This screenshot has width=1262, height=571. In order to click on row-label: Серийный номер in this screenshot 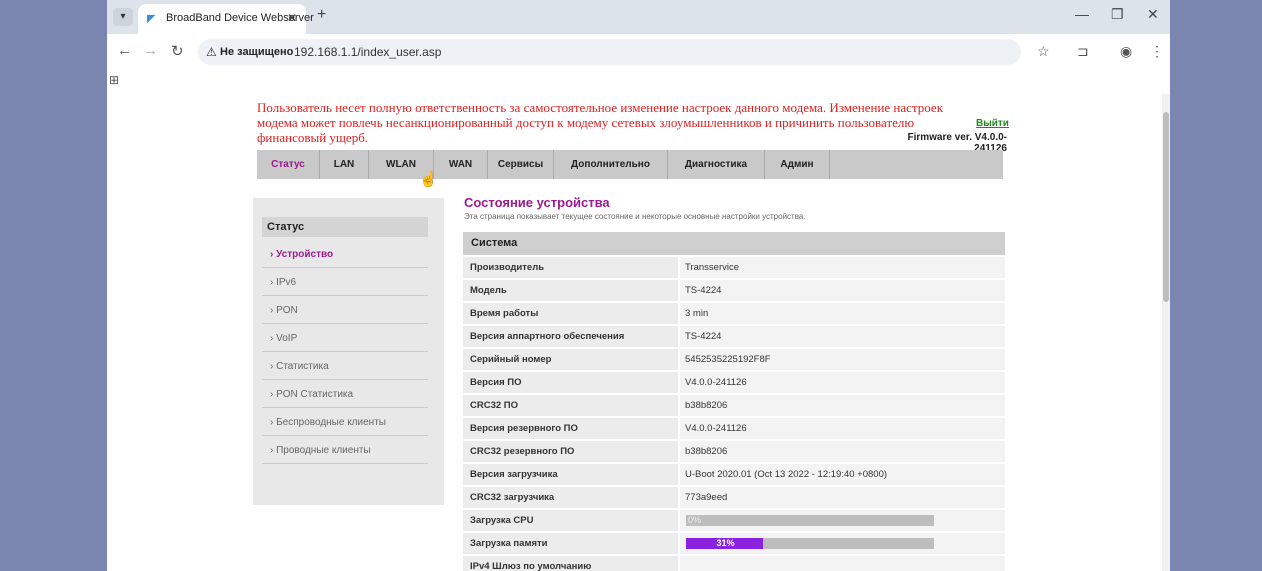, I will do `click(570, 359)`.